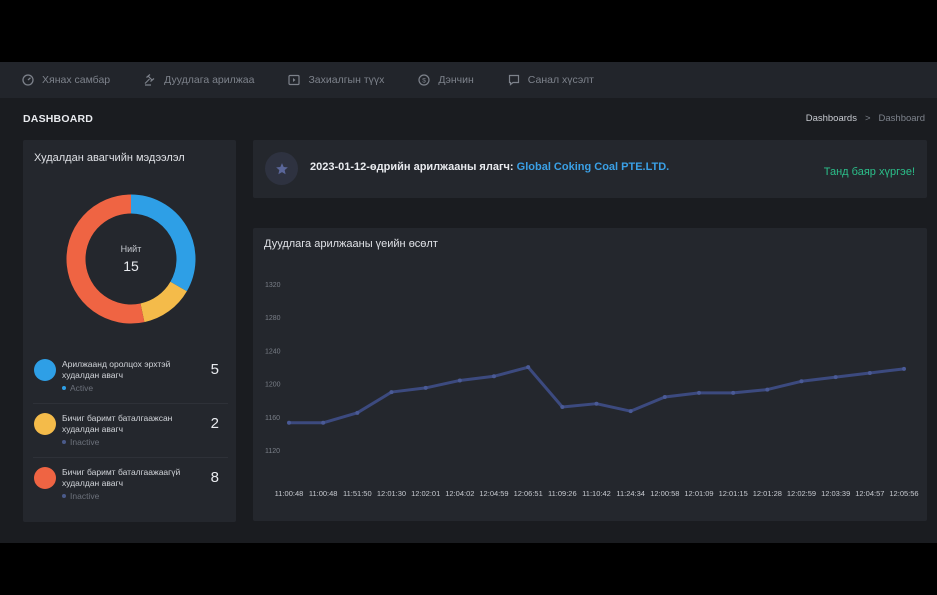  What do you see at coordinates (903, 493) in the screenshot?
I see `x-tick-label: 12:05:56` at bounding box center [903, 493].